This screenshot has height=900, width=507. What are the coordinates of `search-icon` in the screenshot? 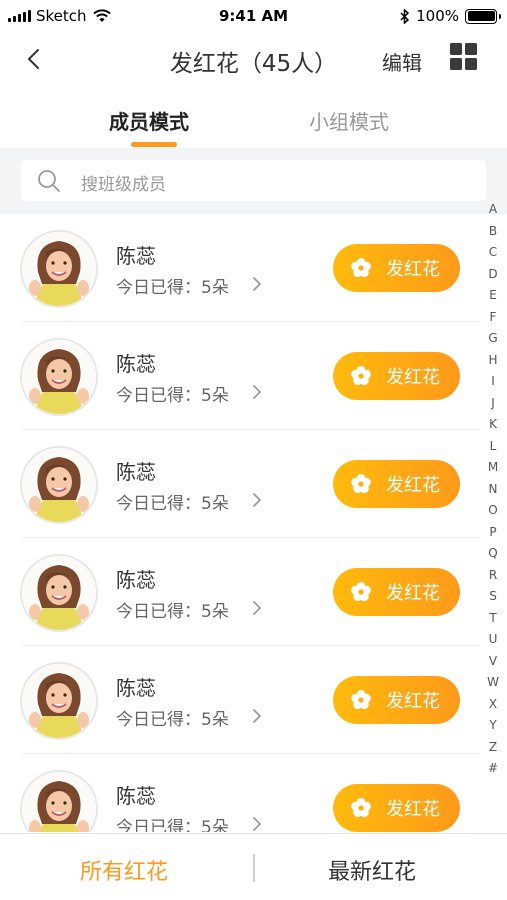 It's located at (49, 181).